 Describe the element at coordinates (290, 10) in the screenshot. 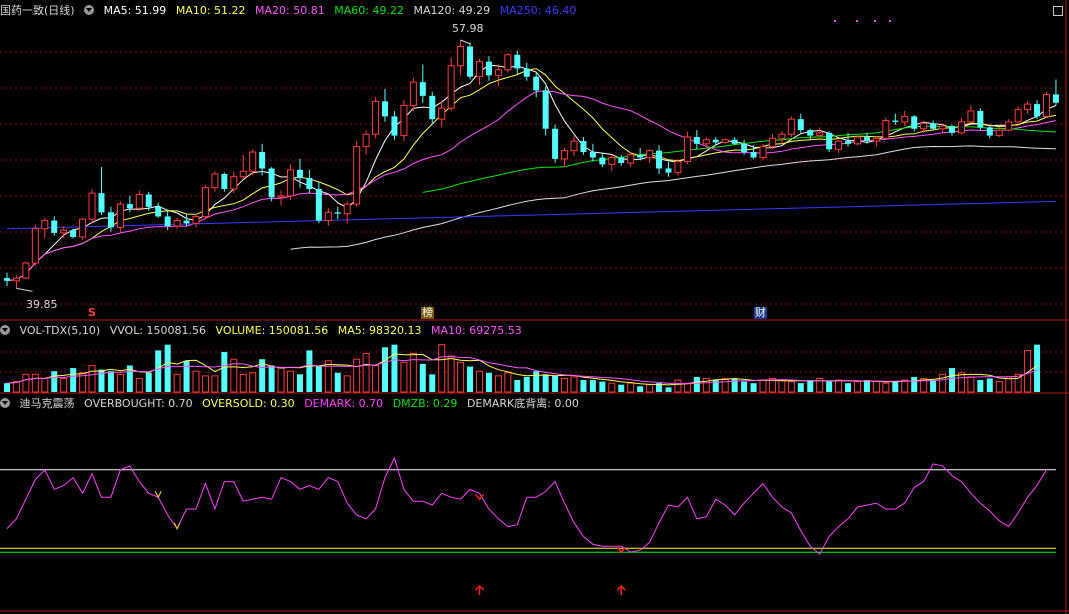

I see `ma20-value: MA20: 50.81` at that location.